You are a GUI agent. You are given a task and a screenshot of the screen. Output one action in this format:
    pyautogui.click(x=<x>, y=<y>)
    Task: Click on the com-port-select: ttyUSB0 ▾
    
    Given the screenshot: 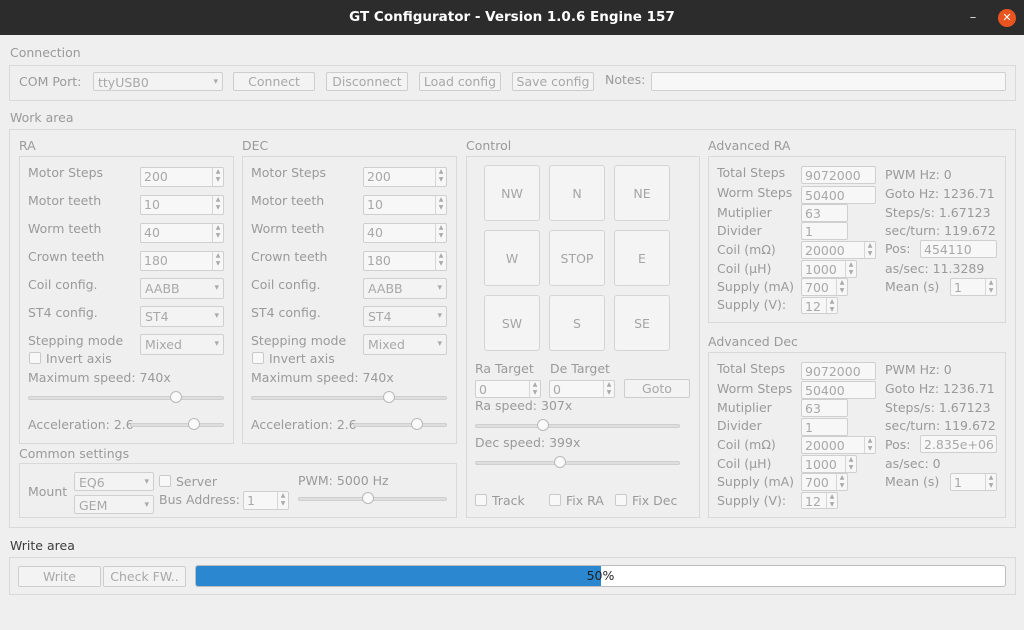 What is the action you would take?
    pyautogui.click(x=158, y=81)
    